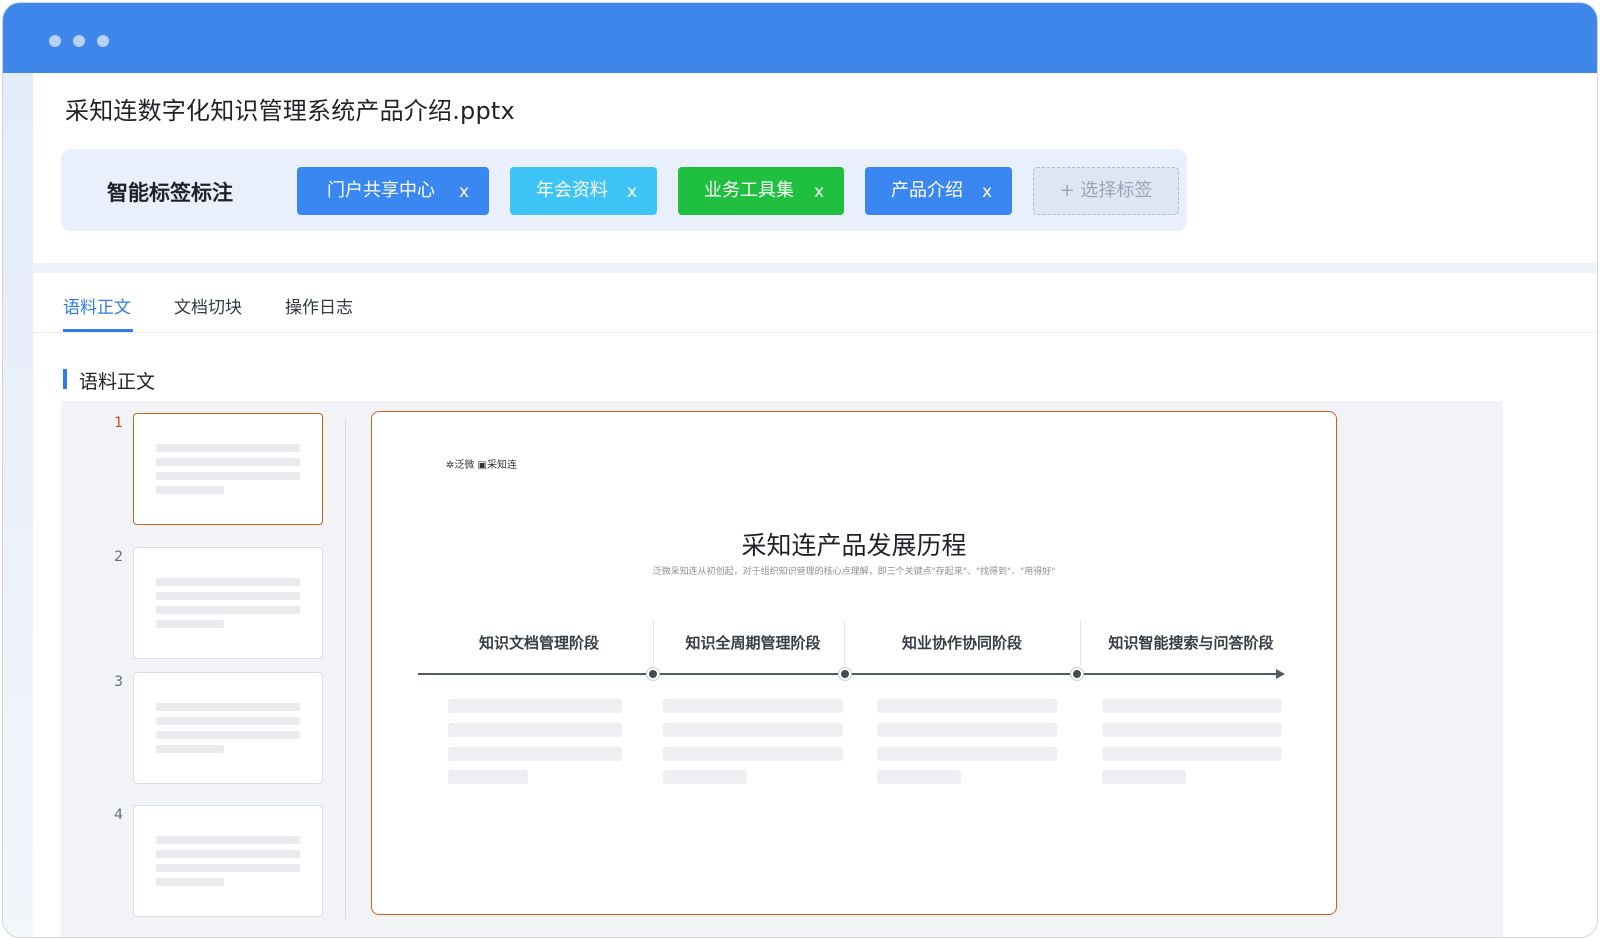 The width and height of the screenshot is (1600, 940). I want to click on tab-bar: 语料正文 文档切块 操作日志, so click(815, 303).